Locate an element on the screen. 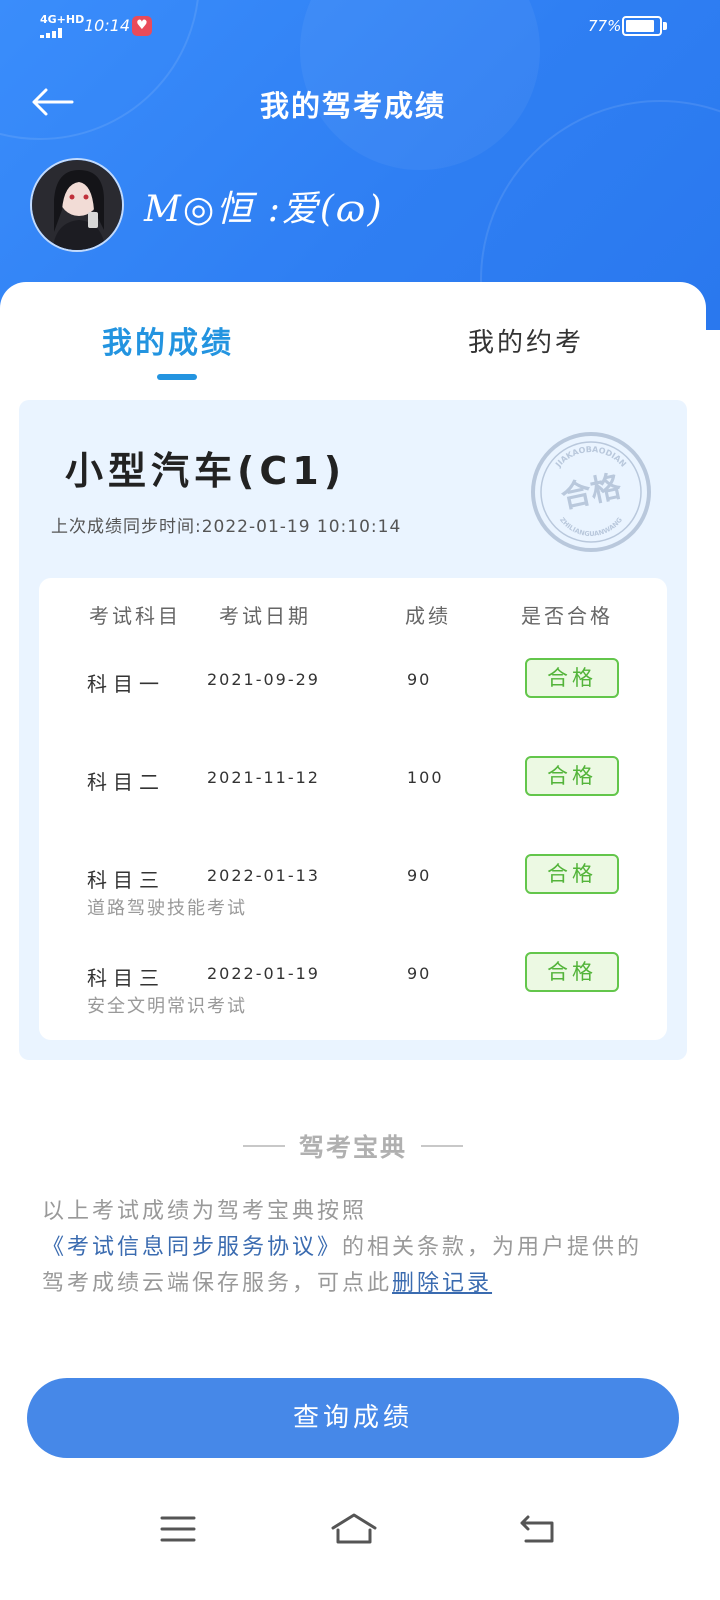 This screenshot has height=1600, width=720. table-row-subject: 科目一 is located at coordinates (126, 684).